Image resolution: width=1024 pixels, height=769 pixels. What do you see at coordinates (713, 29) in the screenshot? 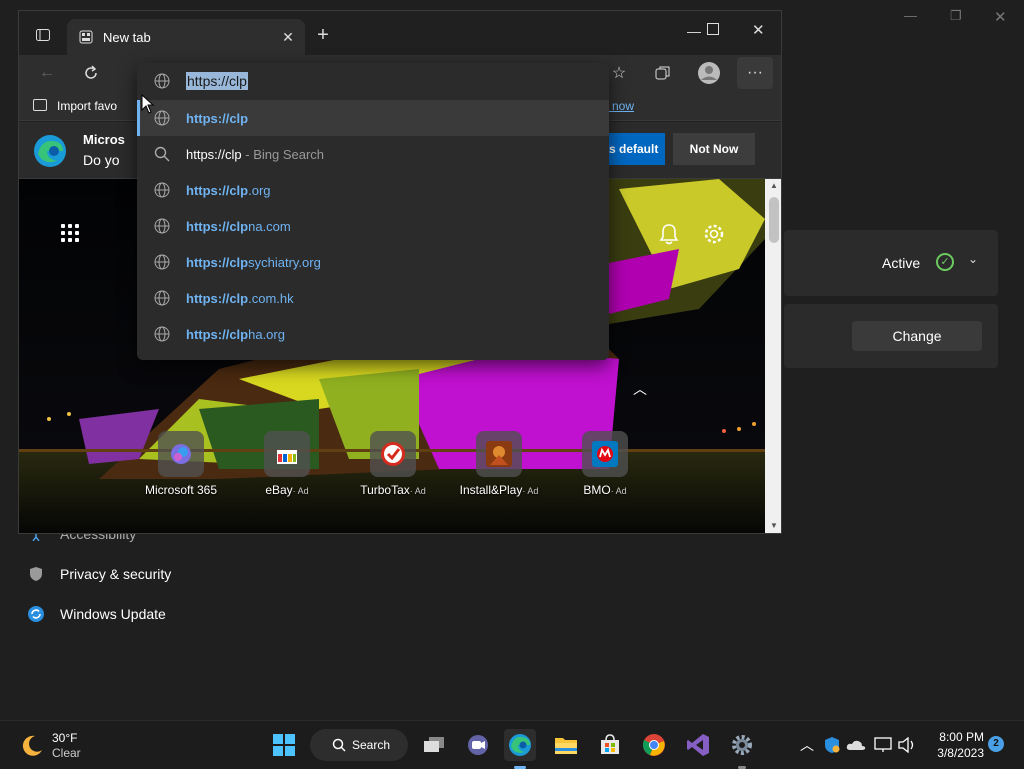
I see `window-maximize-icon` at bounding box center [713, 29].